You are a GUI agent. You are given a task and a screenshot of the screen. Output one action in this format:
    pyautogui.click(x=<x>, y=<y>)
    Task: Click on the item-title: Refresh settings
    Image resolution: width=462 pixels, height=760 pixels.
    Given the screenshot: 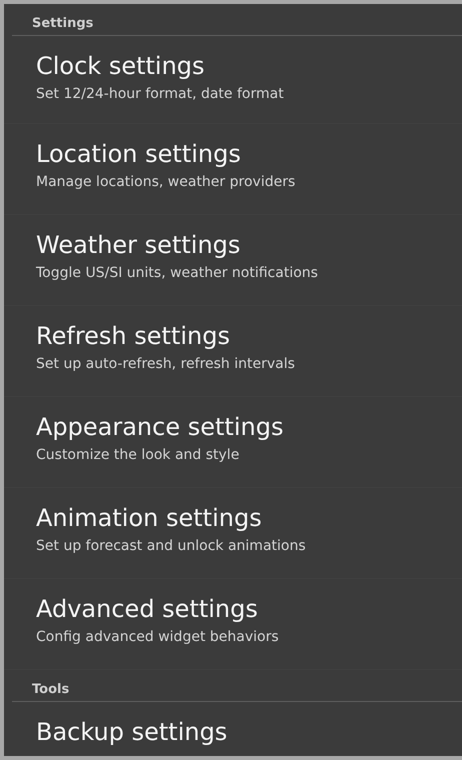 What is the action you would take?
    pyautogui.click(x=133, y=336)
    